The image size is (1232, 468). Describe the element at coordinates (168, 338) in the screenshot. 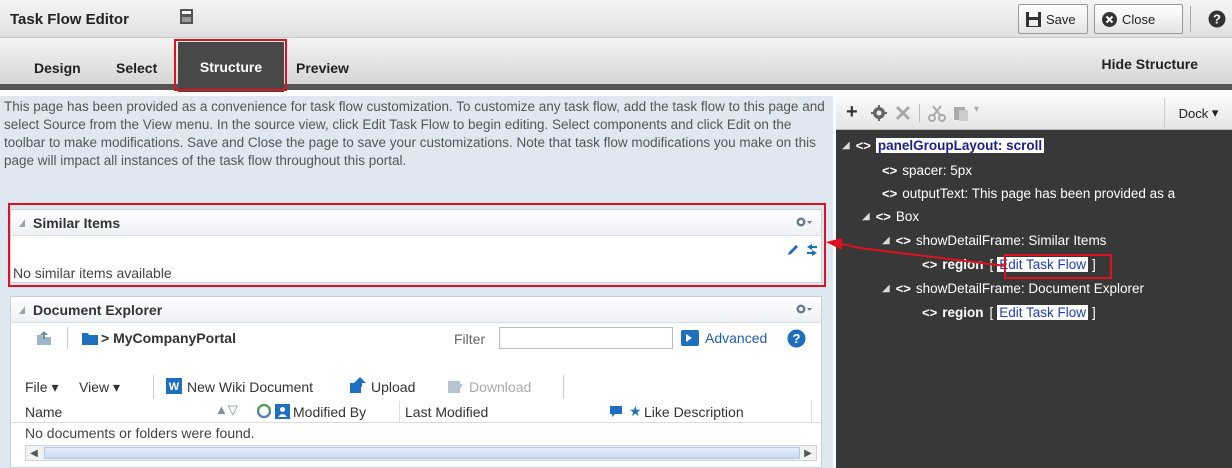

I see `breadcrumb: > MyCompanyPortal` at that location.